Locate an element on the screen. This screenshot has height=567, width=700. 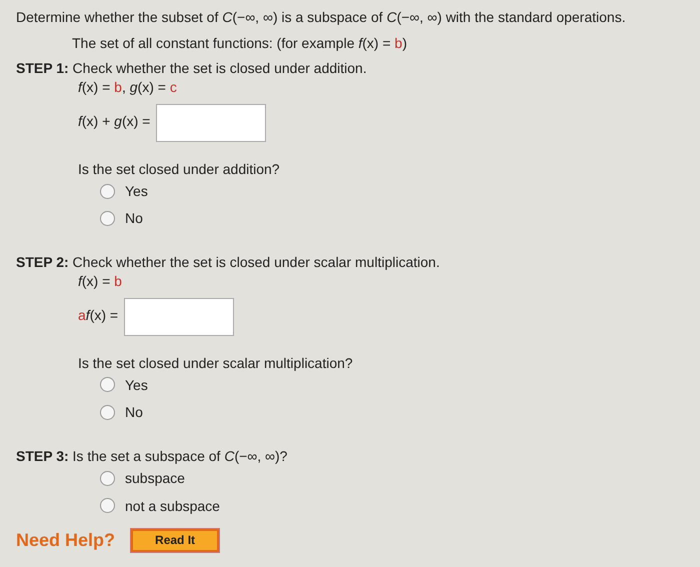
set-description: The set of all constant functions: (for example f(x) = b) is located at coordinates (240, 43).